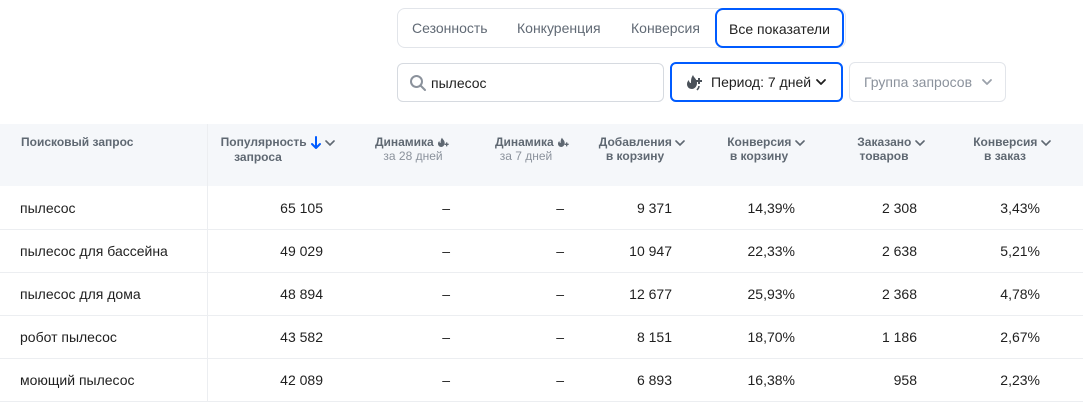 This screenshot has height=402, width=1083. I want to click on header-popularity: Популярность запроса, so click(278, 149).